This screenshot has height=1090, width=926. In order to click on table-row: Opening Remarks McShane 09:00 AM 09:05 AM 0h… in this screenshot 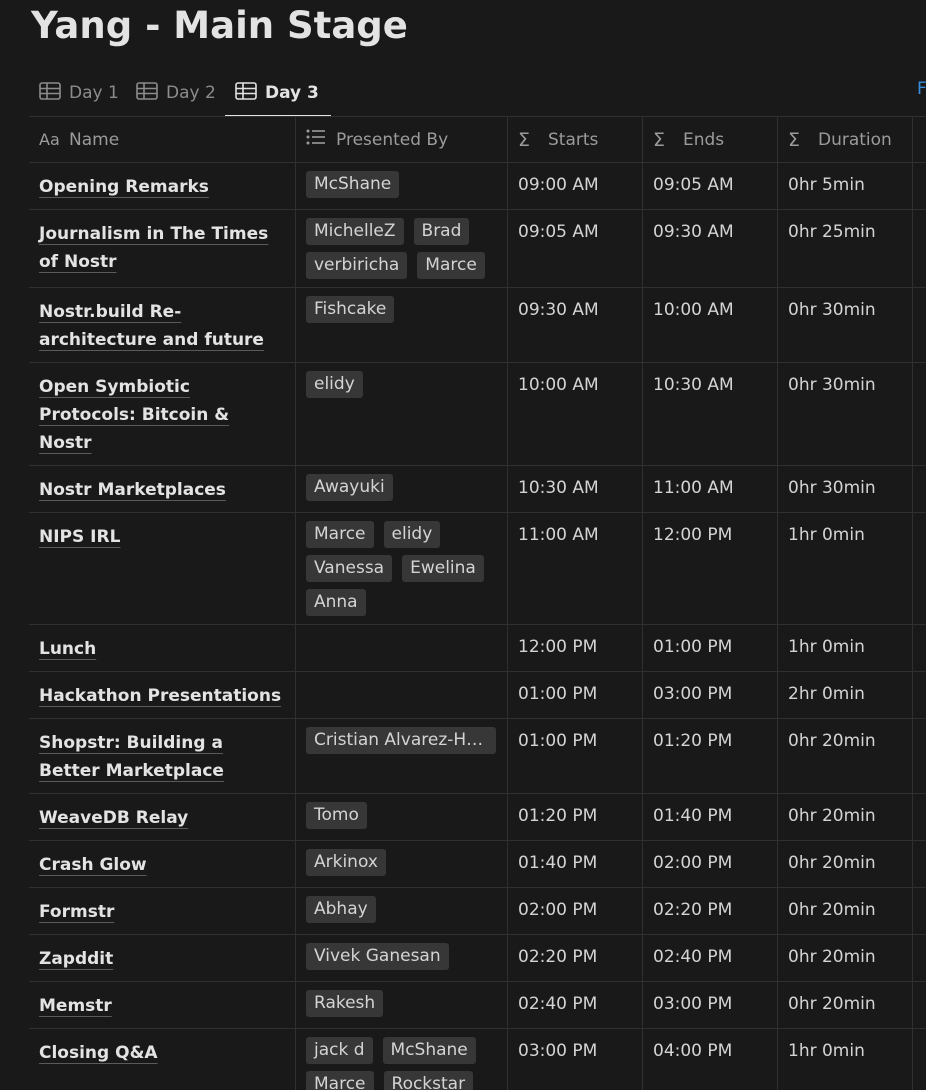, I will do `click(477, 186)`.